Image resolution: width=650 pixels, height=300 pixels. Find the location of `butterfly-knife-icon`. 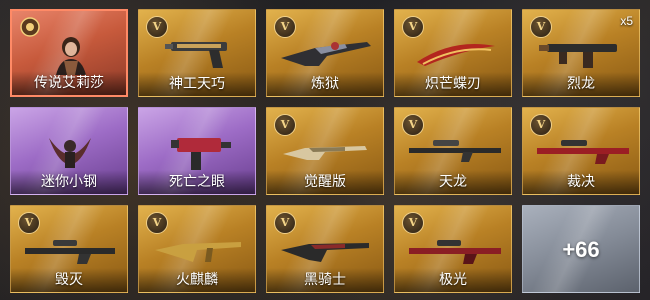

butterfly-knife-icon is located at coordinates (456, 55).